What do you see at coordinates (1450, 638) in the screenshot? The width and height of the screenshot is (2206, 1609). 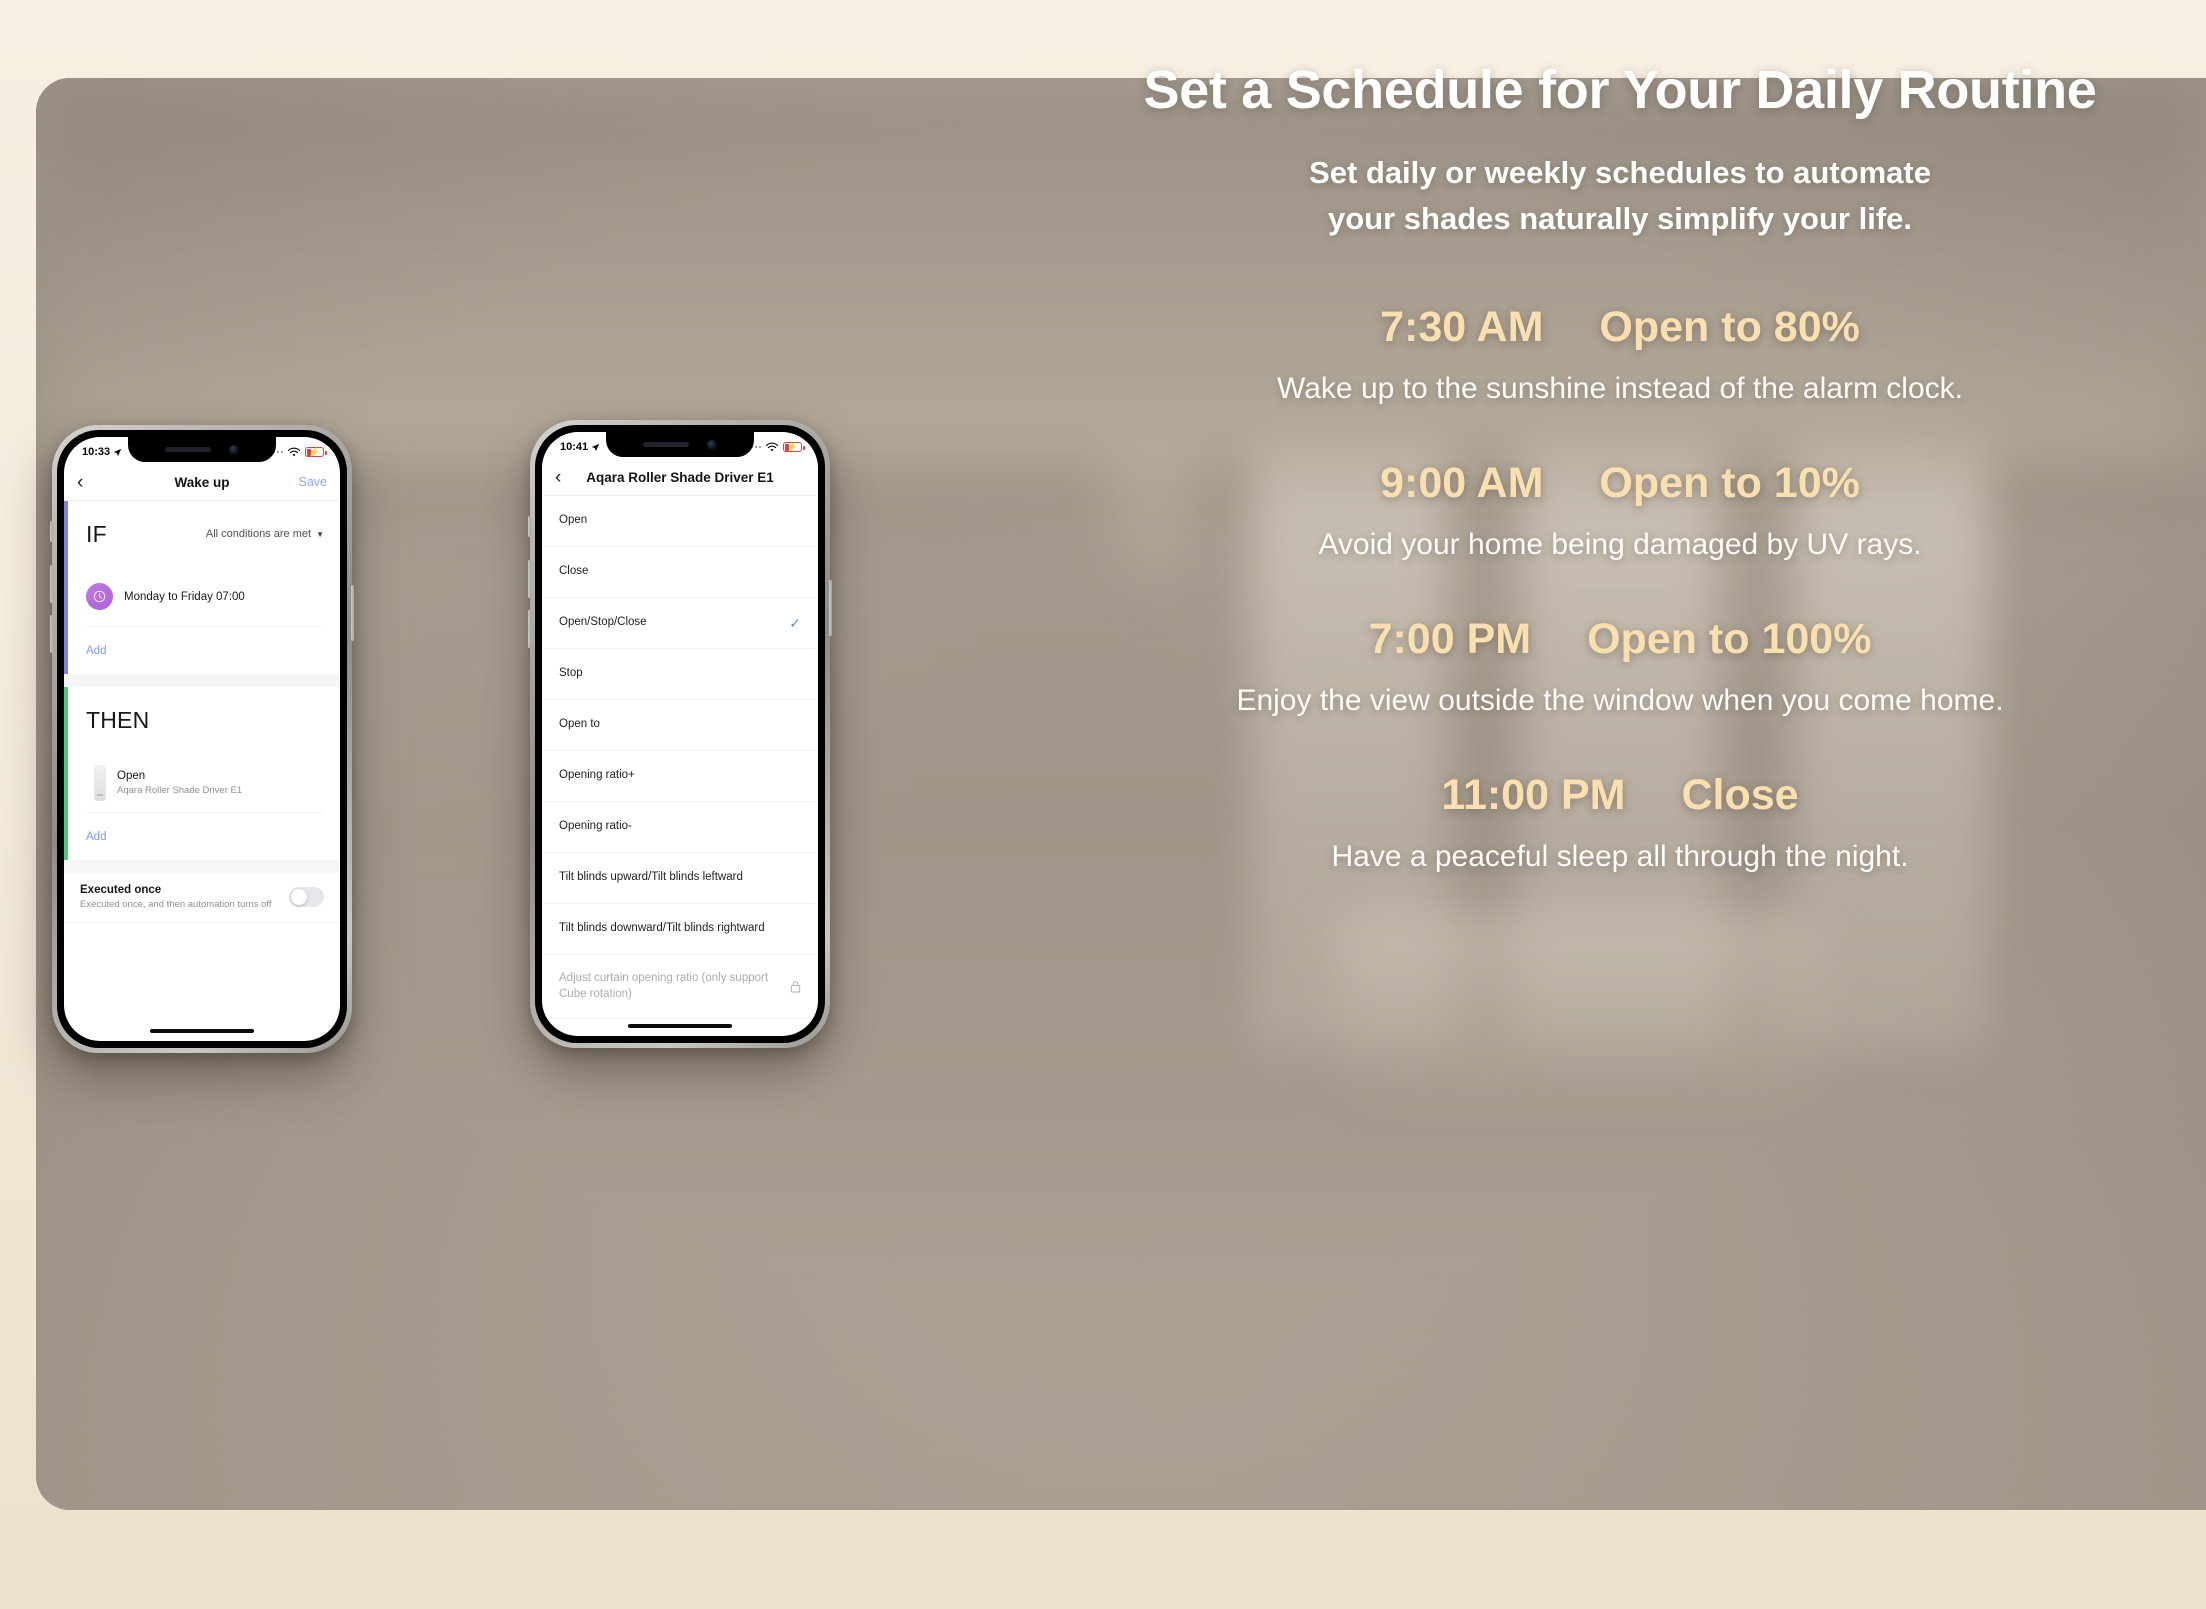 I see `schedule-time: 7:00 PM` at bounding box center [1450, 638].